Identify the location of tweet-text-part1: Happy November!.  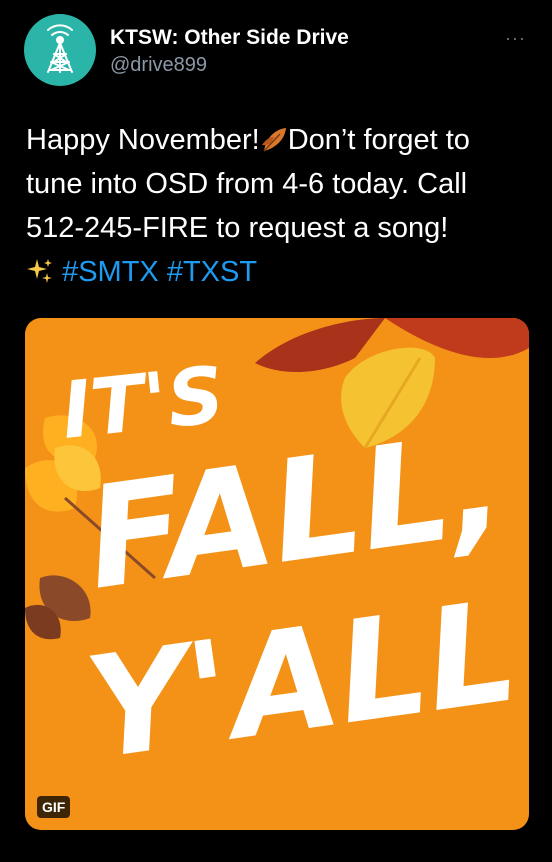
(143, 140).